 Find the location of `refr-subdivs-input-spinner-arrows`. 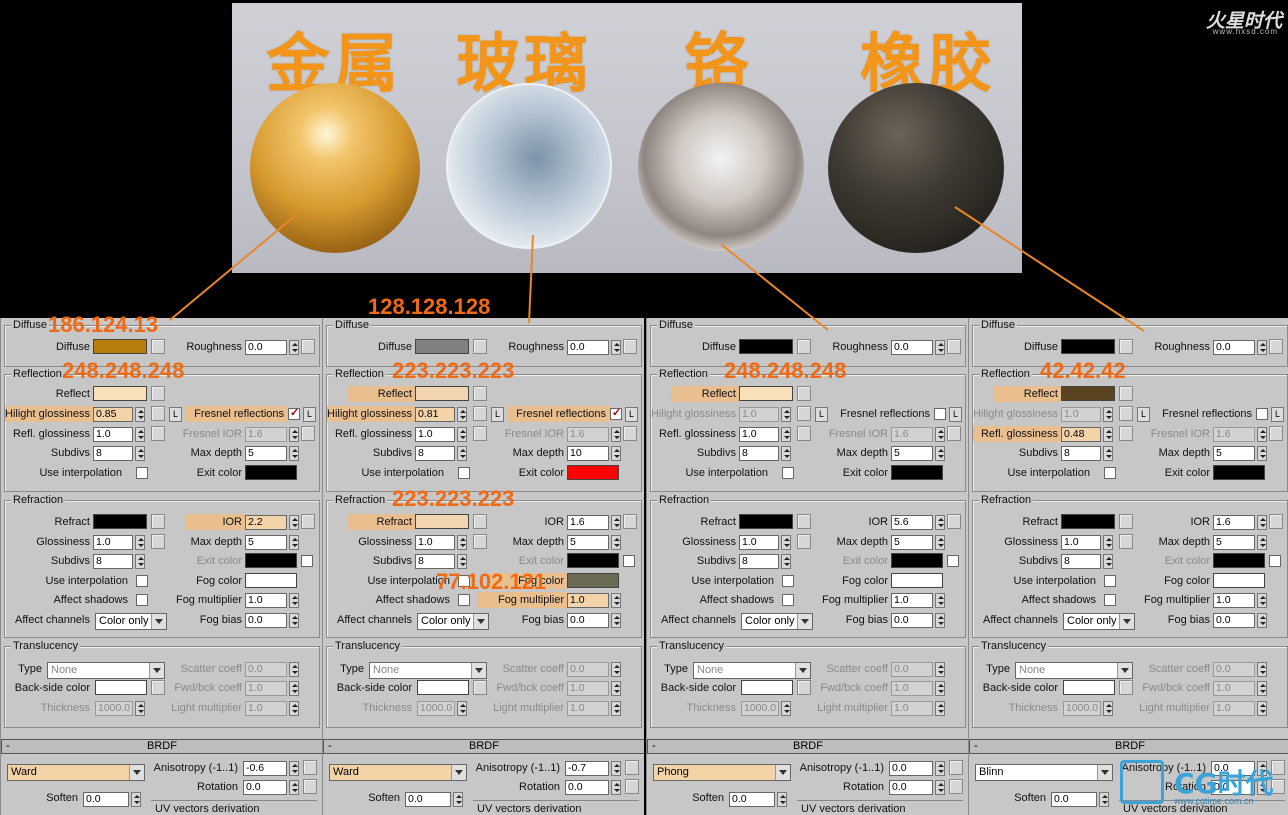

refr-subdivs-input-spinner-arrows is located at coordinates (462, 561).